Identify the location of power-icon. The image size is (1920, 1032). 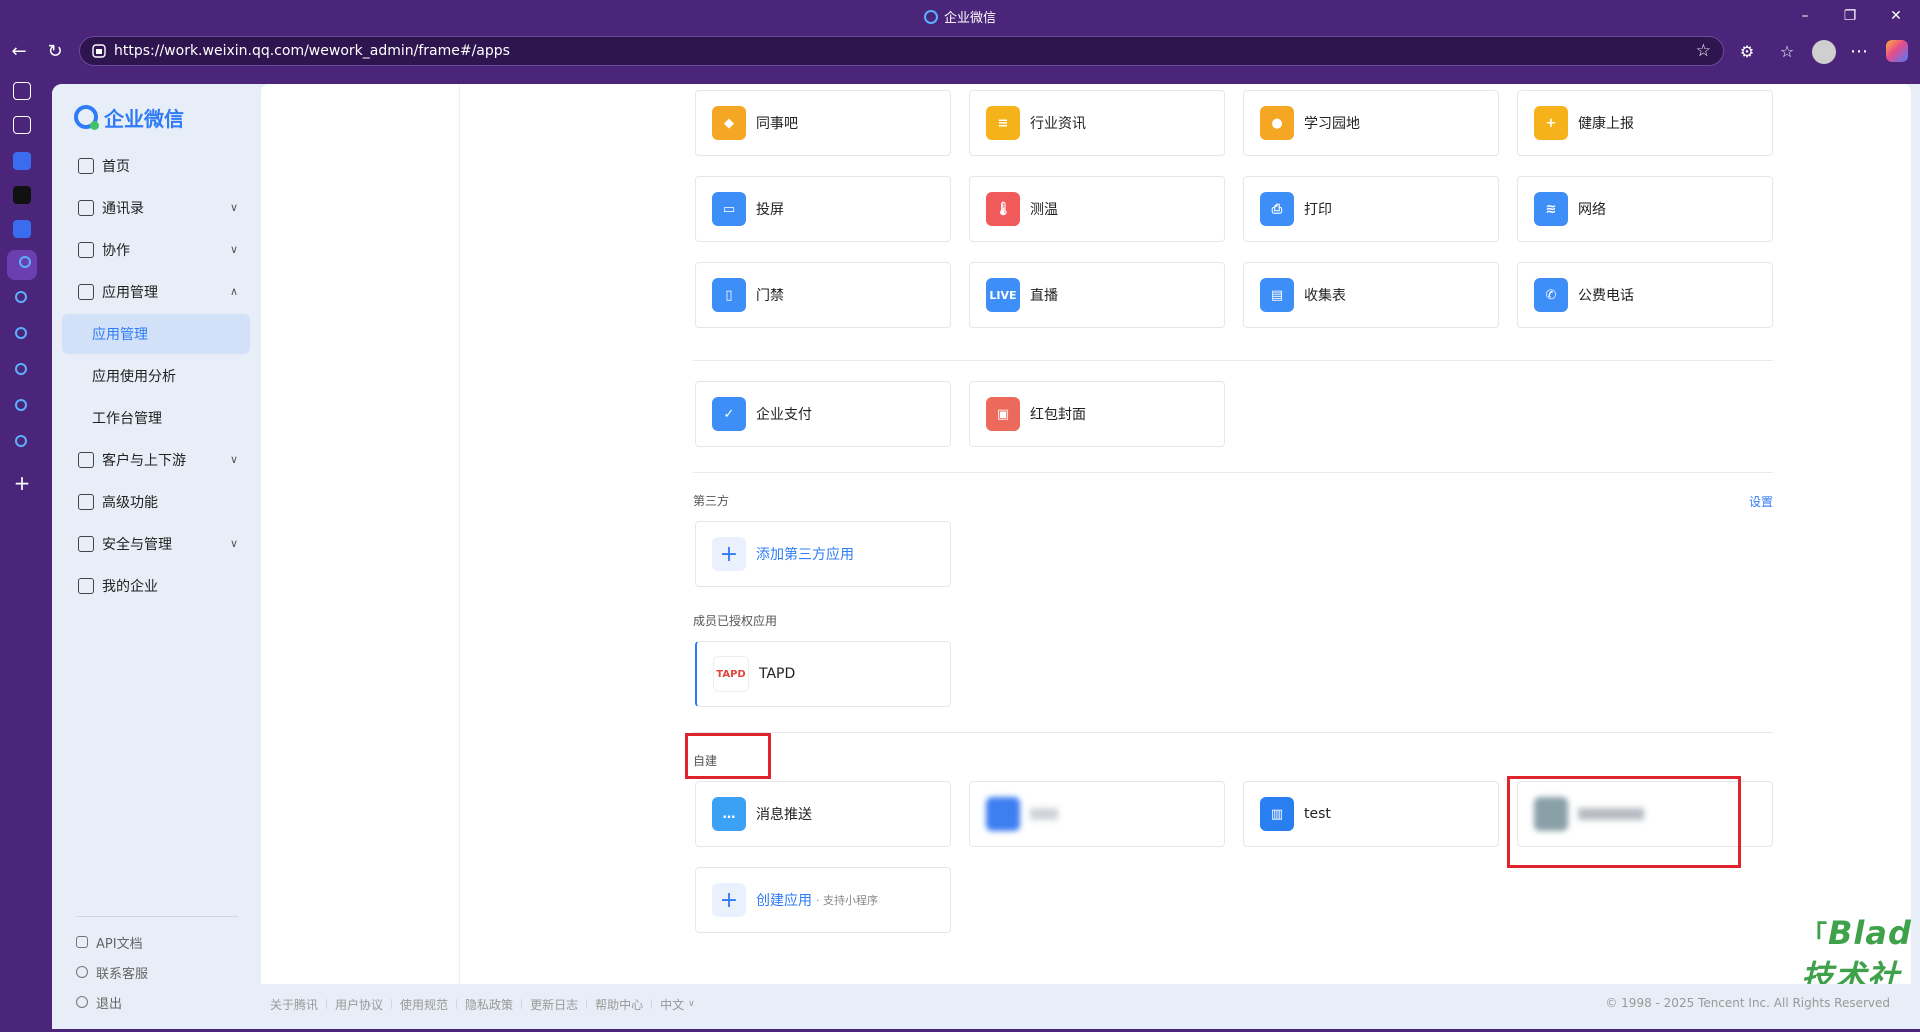
(82, 1002).